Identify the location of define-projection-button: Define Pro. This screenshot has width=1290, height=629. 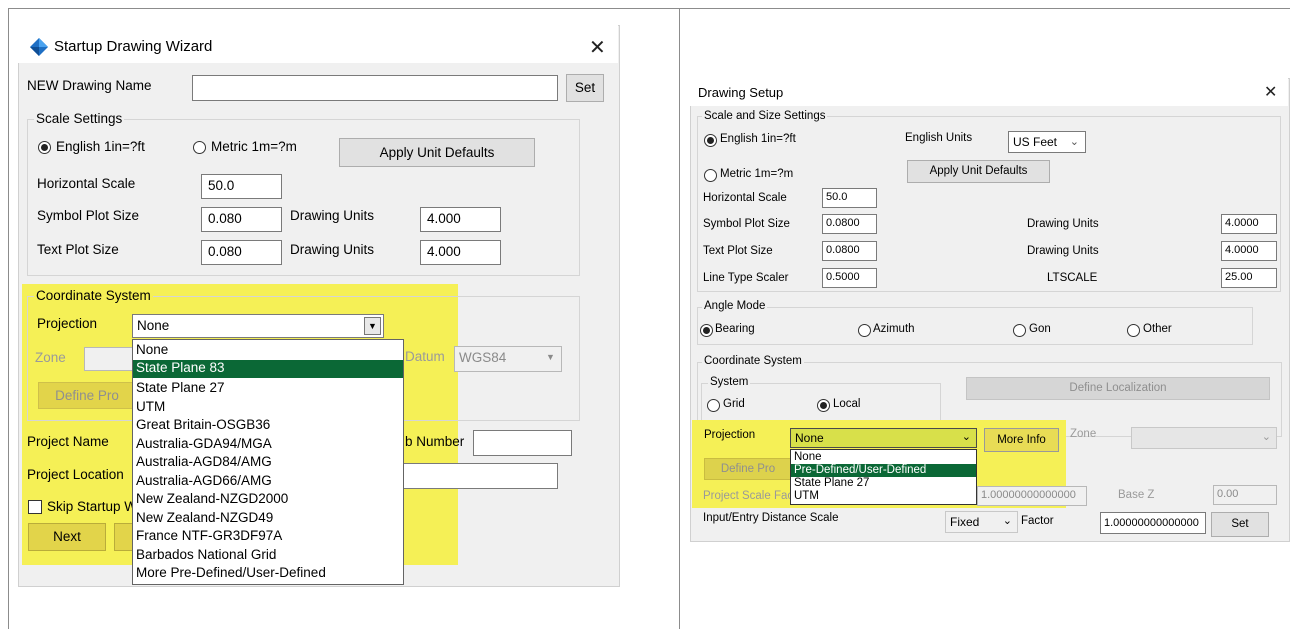
(87, 395).